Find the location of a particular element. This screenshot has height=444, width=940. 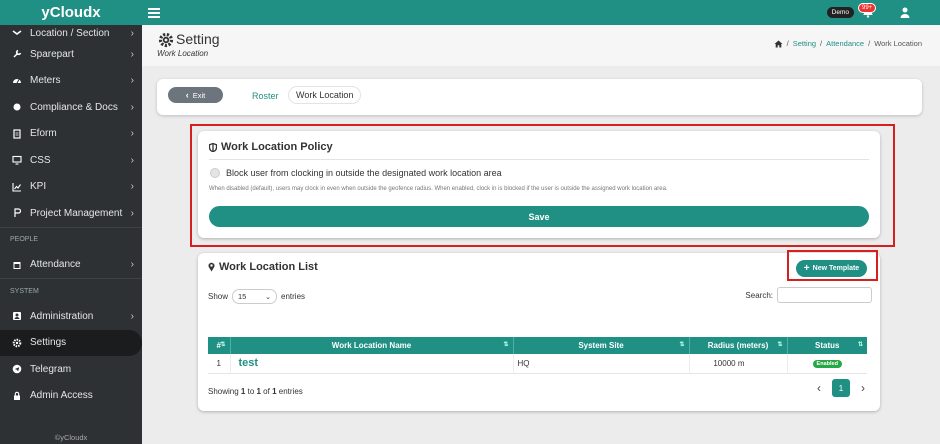

sidebar-item-eform: Eform › is located at coordinates (71, 134).